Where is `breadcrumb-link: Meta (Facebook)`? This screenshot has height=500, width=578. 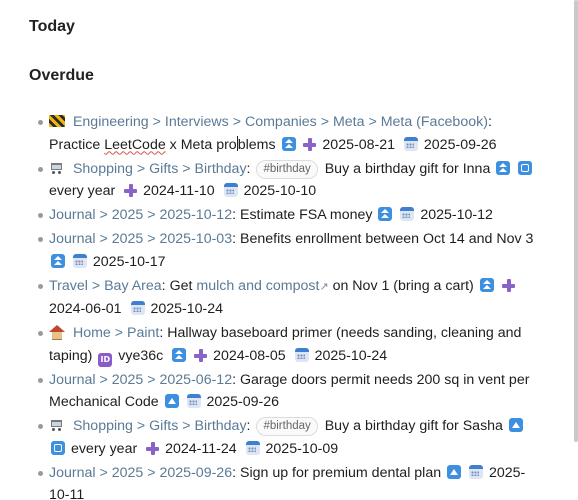 breadcrumb-link: Meta (Facebook) is located at coordinates (434, 122).